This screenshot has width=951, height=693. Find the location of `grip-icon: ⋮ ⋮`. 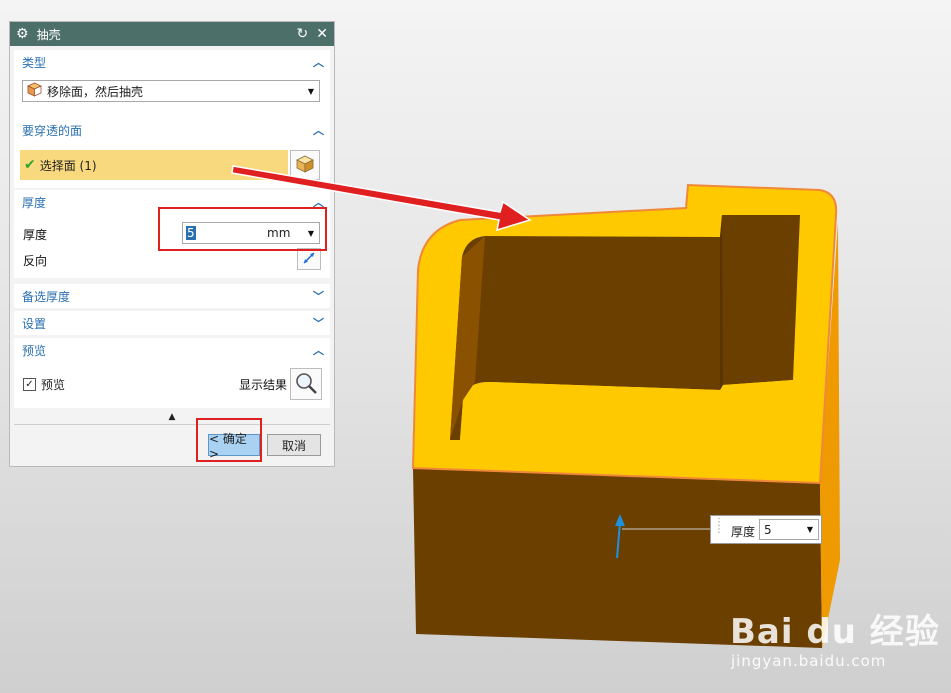

grip-icon: ⋮ ⋮ is located at coordinates (719, 526).